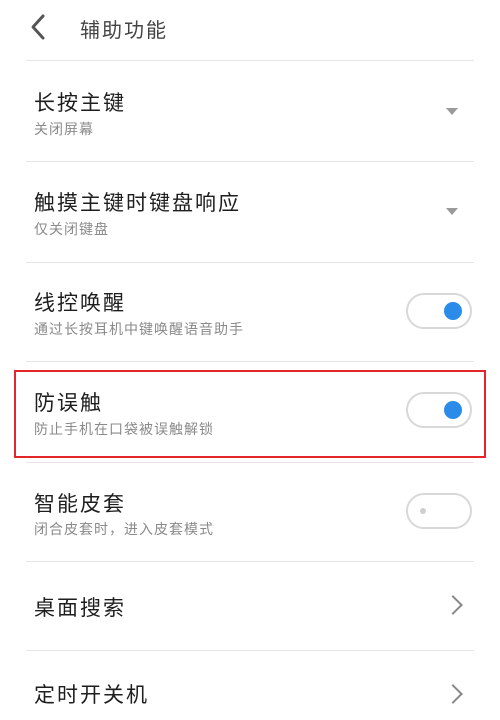  I want to click on setting-subtitle: 闭合皮套时，进入皮套模式, so click(124, 530).